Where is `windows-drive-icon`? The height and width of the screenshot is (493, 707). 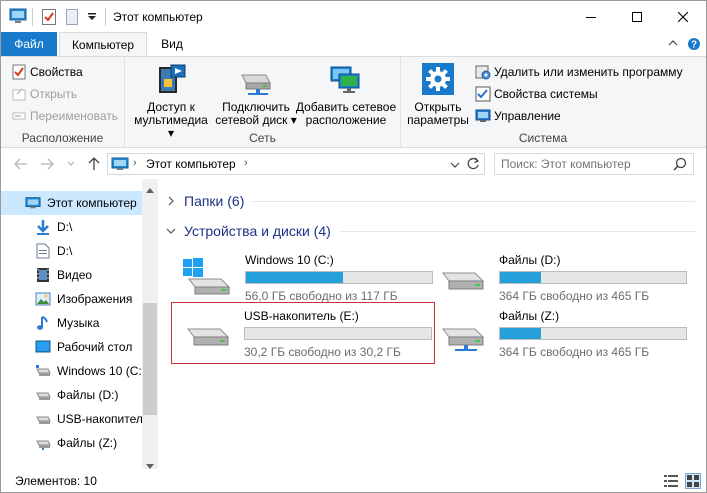 windows-drive-icon is located at coordinates (207, 277).